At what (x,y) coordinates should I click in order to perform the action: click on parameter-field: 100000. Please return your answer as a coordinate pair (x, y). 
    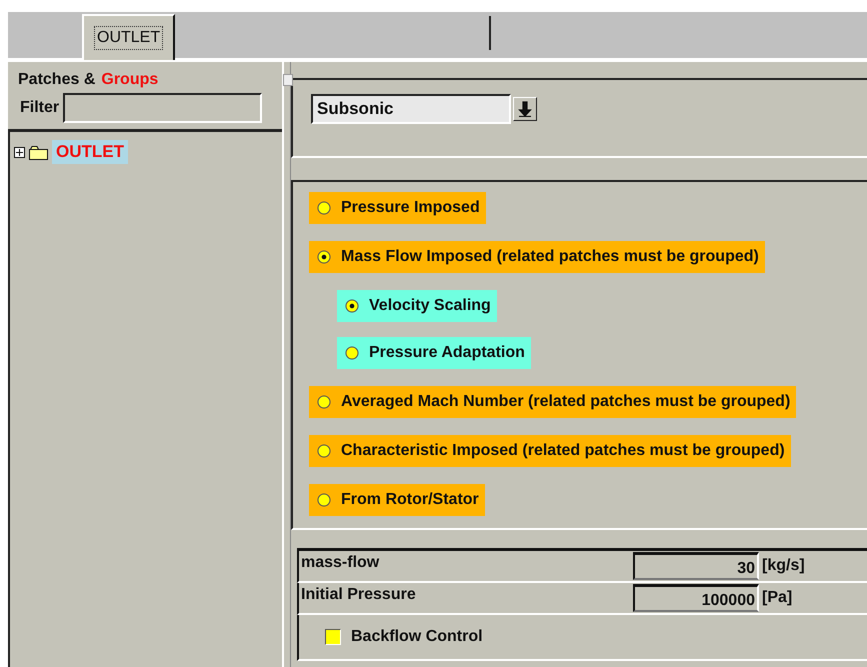
    Looking at the image, I should click on (696, 598).